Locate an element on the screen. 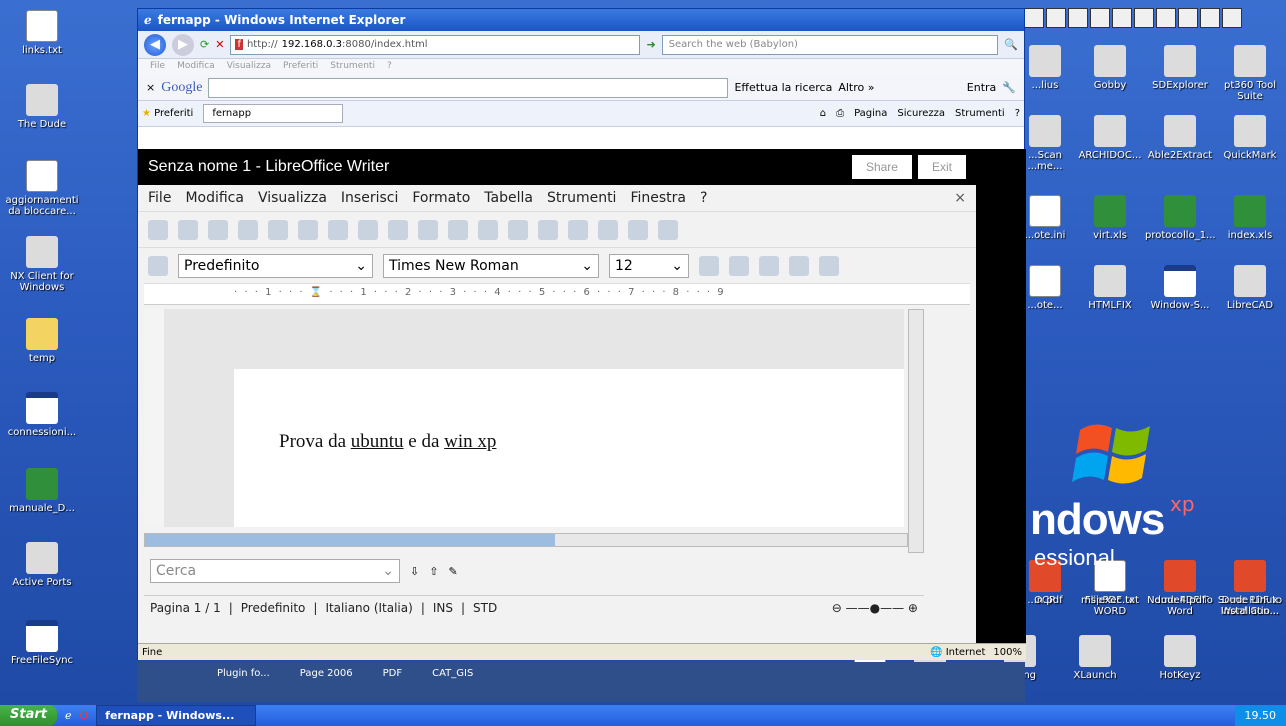 Image resolution: width=1286 pixels, height=726 pixels. refresh-icon: ⟳ is located at coordinates (204, 44).